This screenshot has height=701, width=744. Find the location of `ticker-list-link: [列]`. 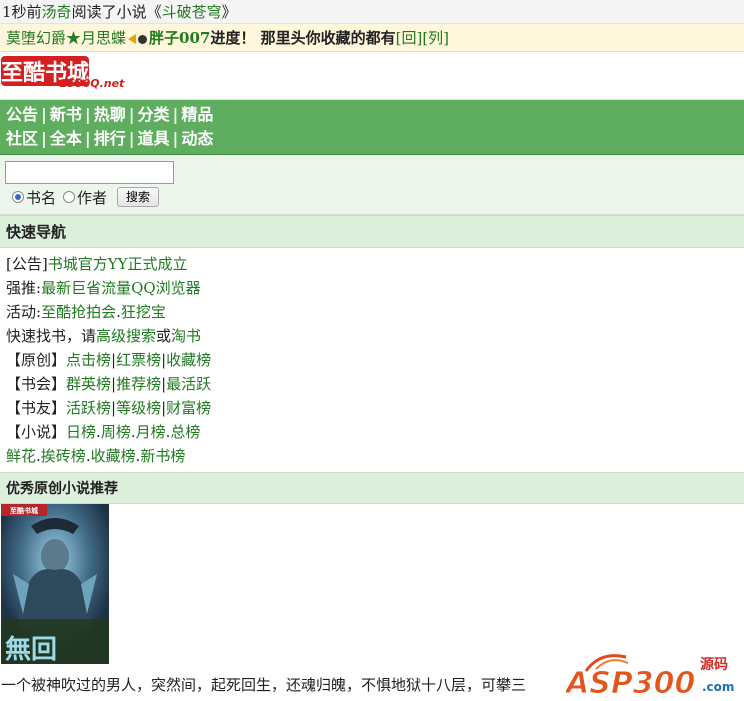

ticker-list-link: [列] is located at coordinates (435, 38).